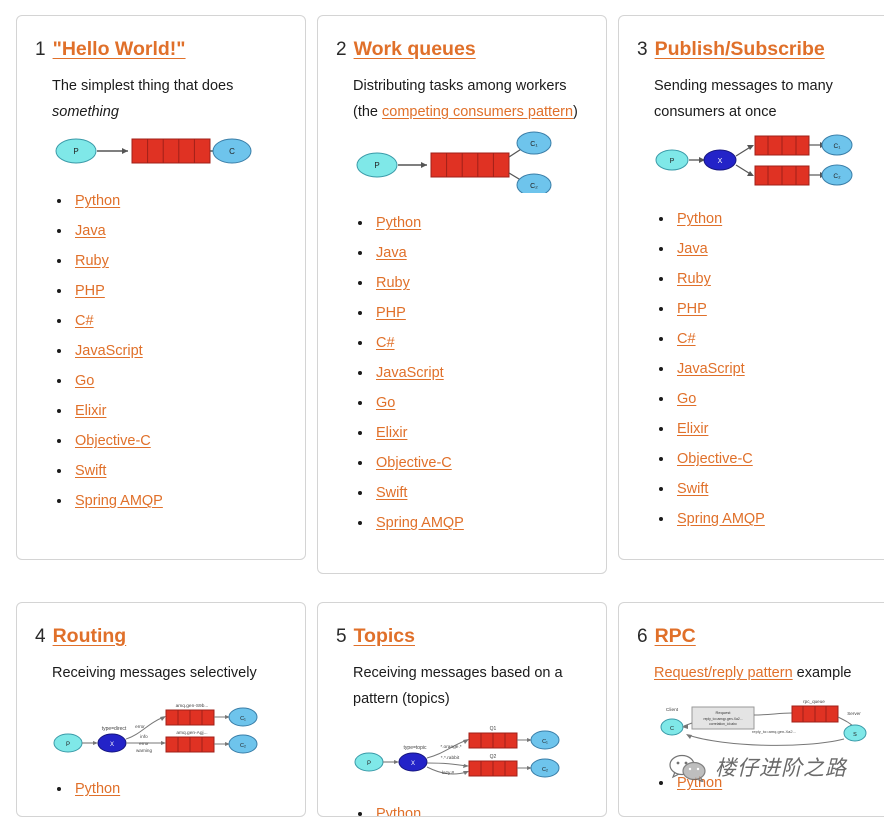 This screenshot has width=884, height=817. What do you see at coordinates (144, 750) in the screenshot?
I see `svg-text: warning` at bounding box center [144, 750].